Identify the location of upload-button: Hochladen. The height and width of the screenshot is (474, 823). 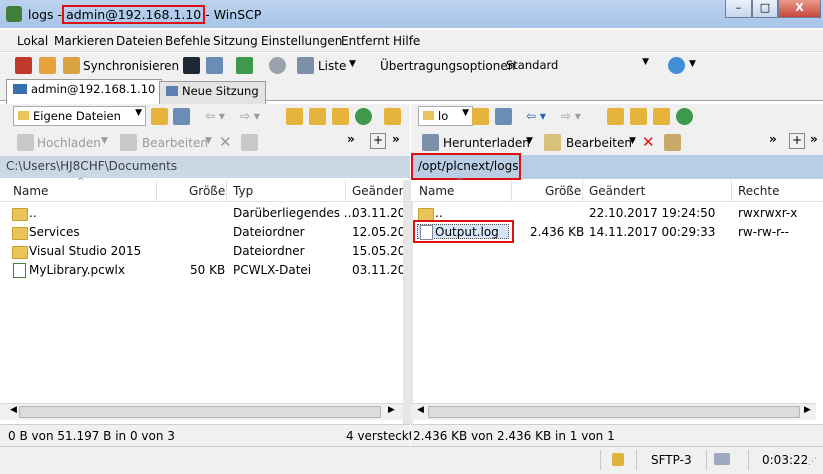
(69, 143).